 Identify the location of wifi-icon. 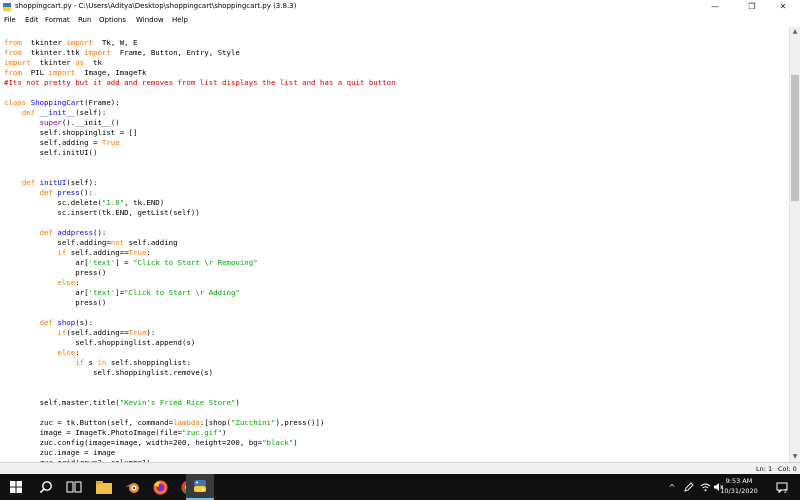
(705, 487).